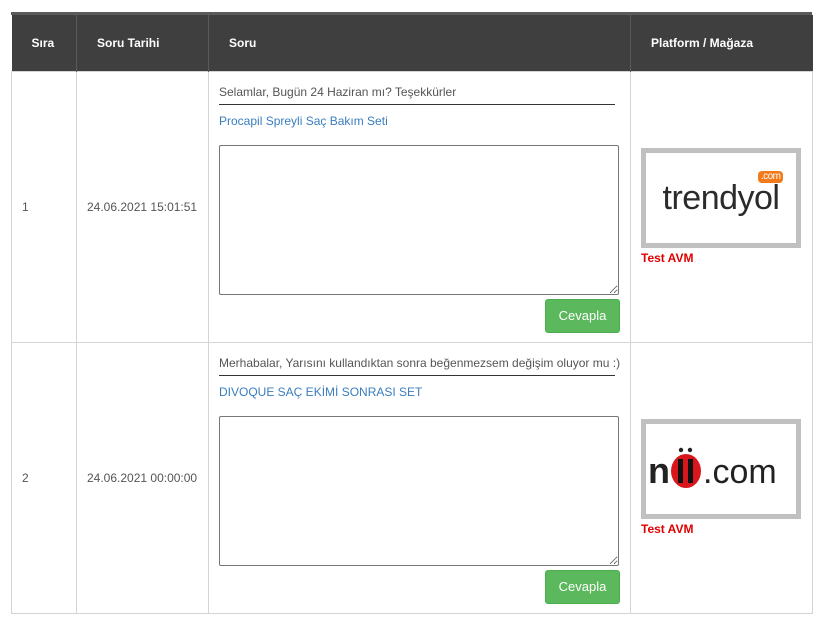 The image size is (824, 622). Describe the element at coordinates (320, 392) in the screenshot. I see `product-link: DIVOQUE SAÇ EKİMİ SONRASI SET` at that location.